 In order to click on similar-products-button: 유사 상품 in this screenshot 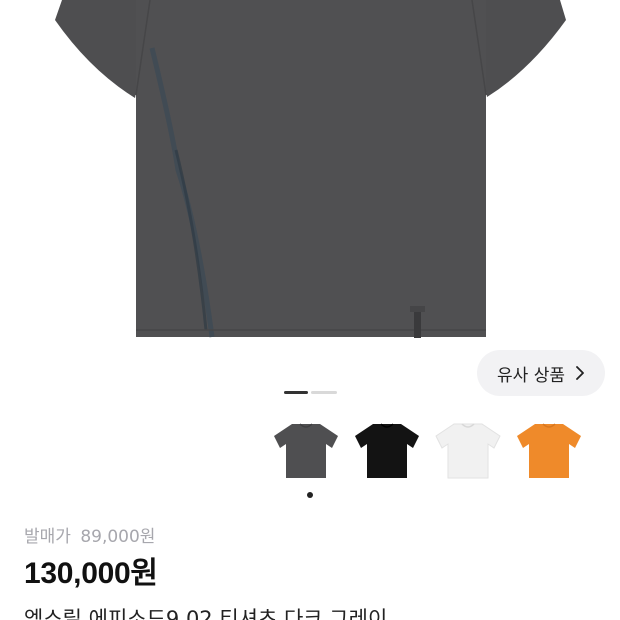, I will do `click(541, 373)`.